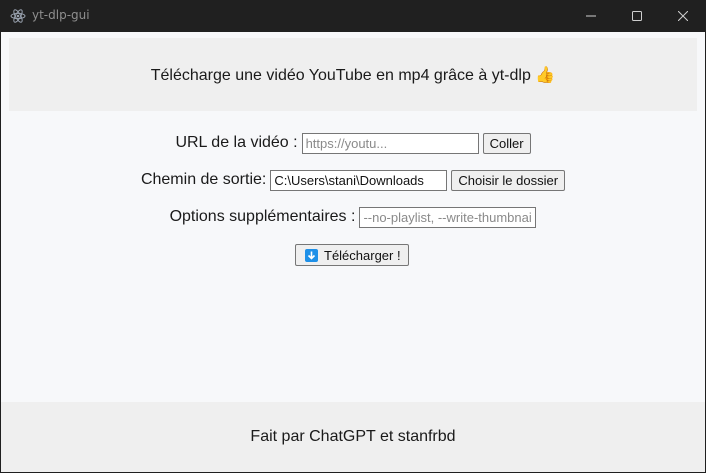 This screenshot has height=473, width=706. What do you see at coordinates (262, 216) in the screenshot?
I see `options-label: Options supplémentaires :` at bounding box center [262, 216].